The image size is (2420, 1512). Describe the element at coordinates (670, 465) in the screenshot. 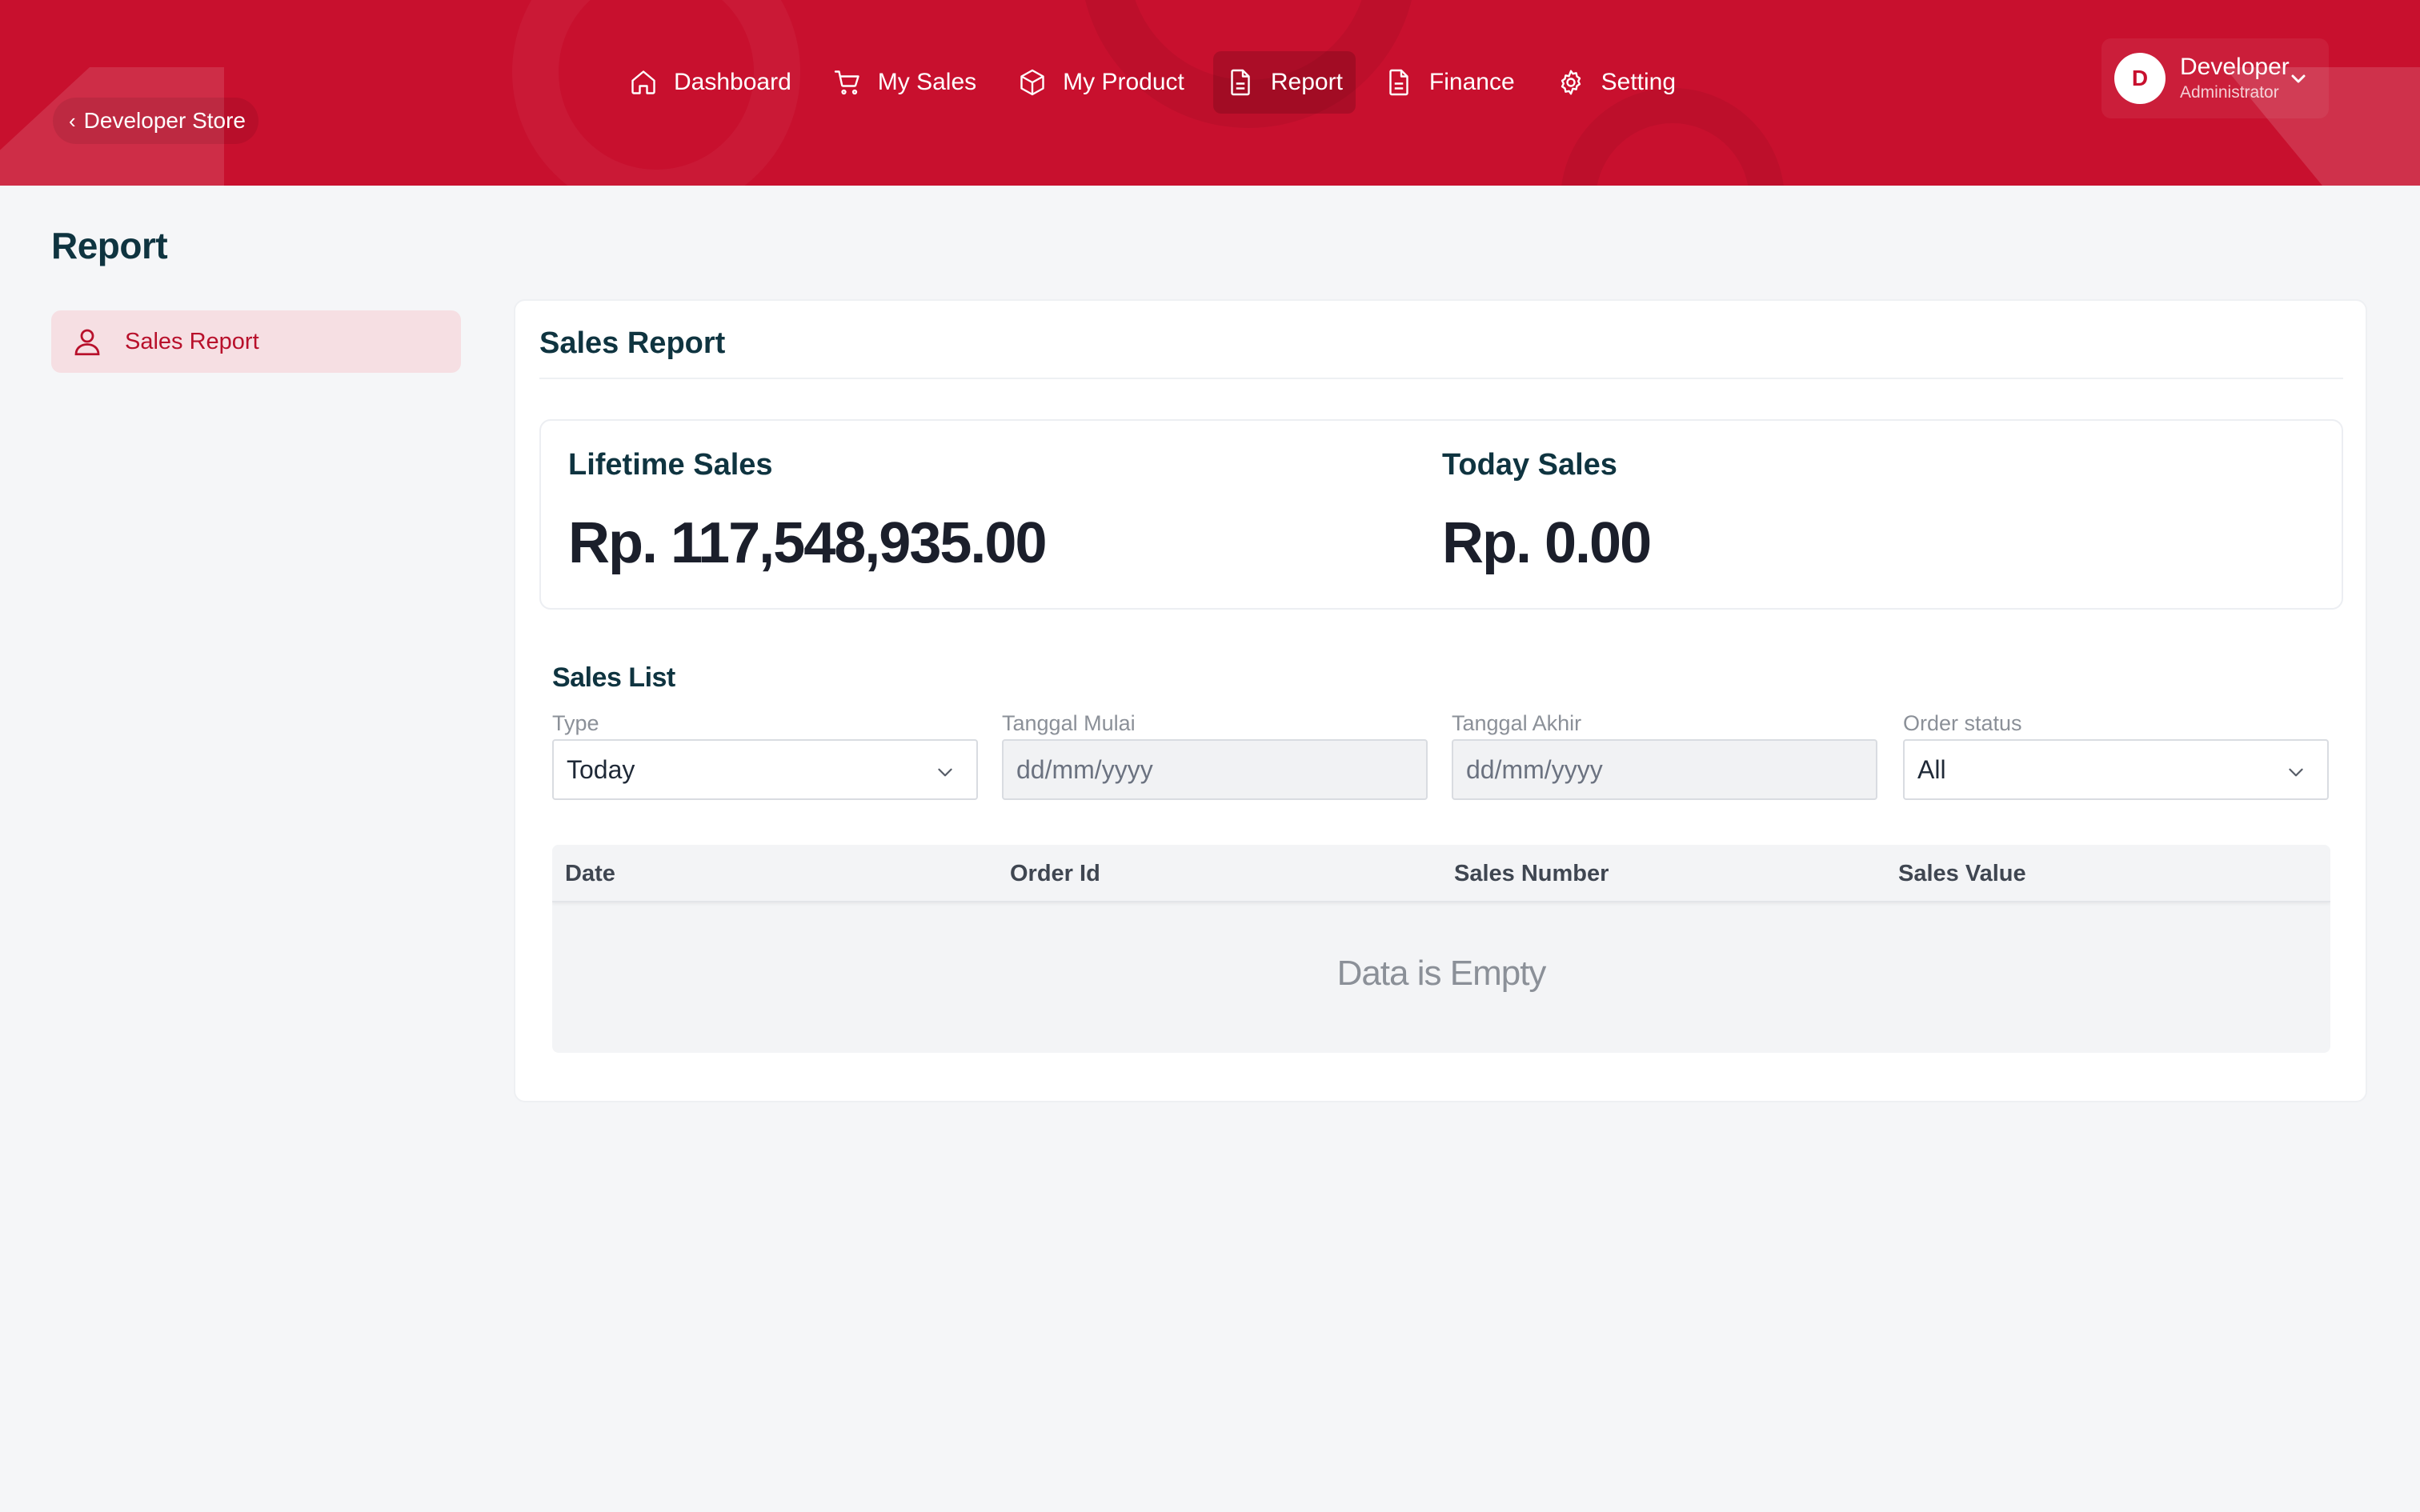

I see `stat-label: Lifetime Sales` at that location.